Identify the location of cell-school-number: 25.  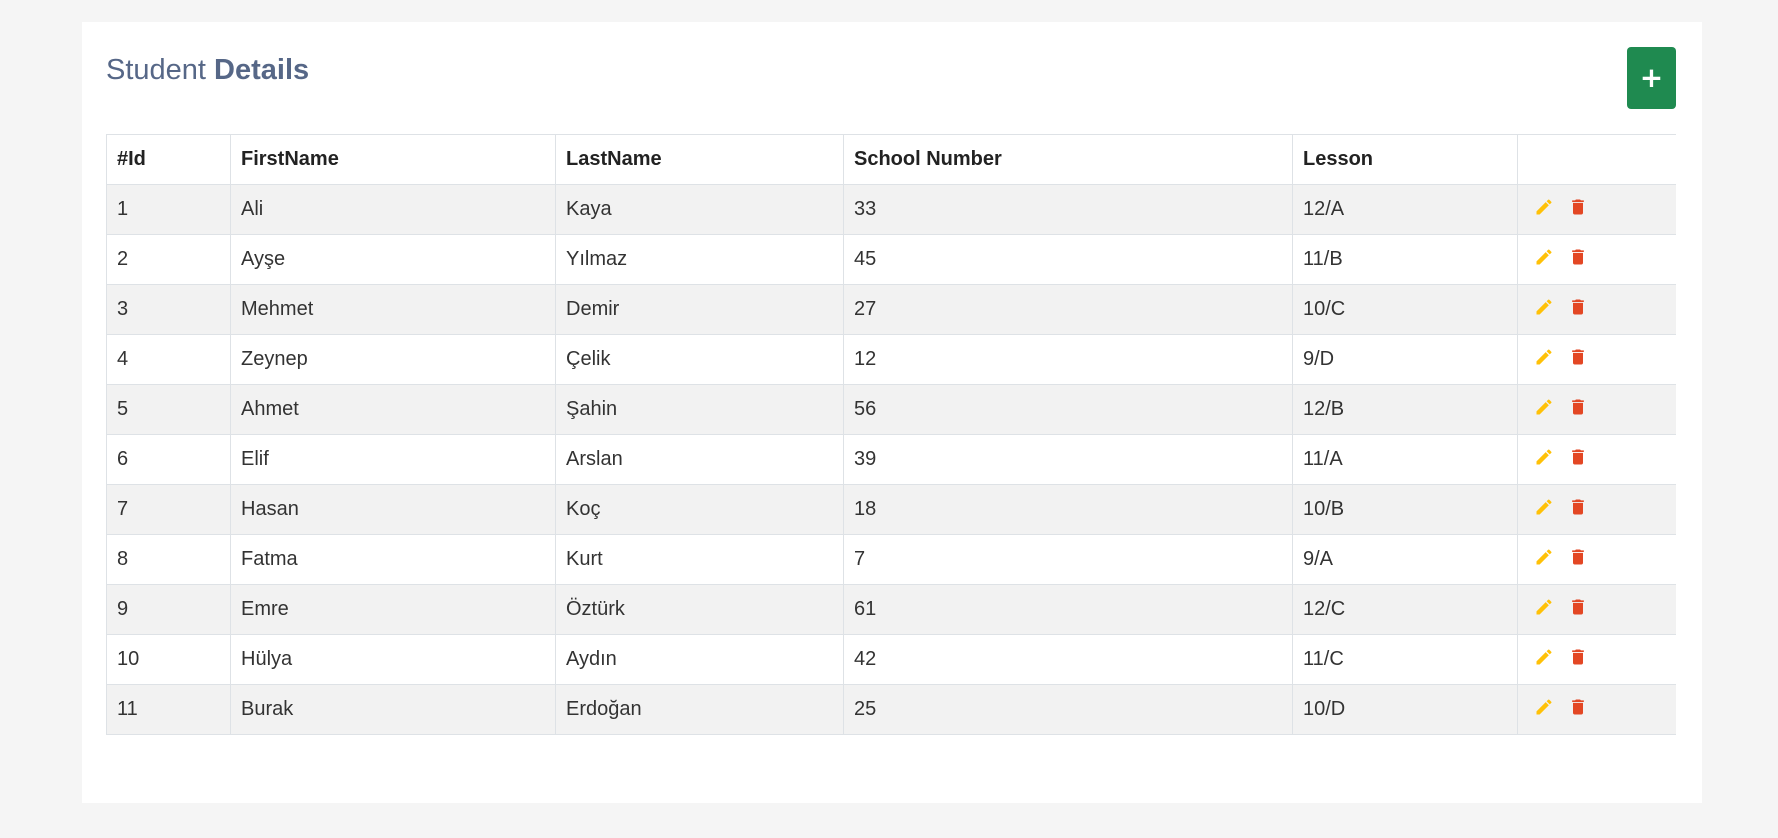
(1068, 709).